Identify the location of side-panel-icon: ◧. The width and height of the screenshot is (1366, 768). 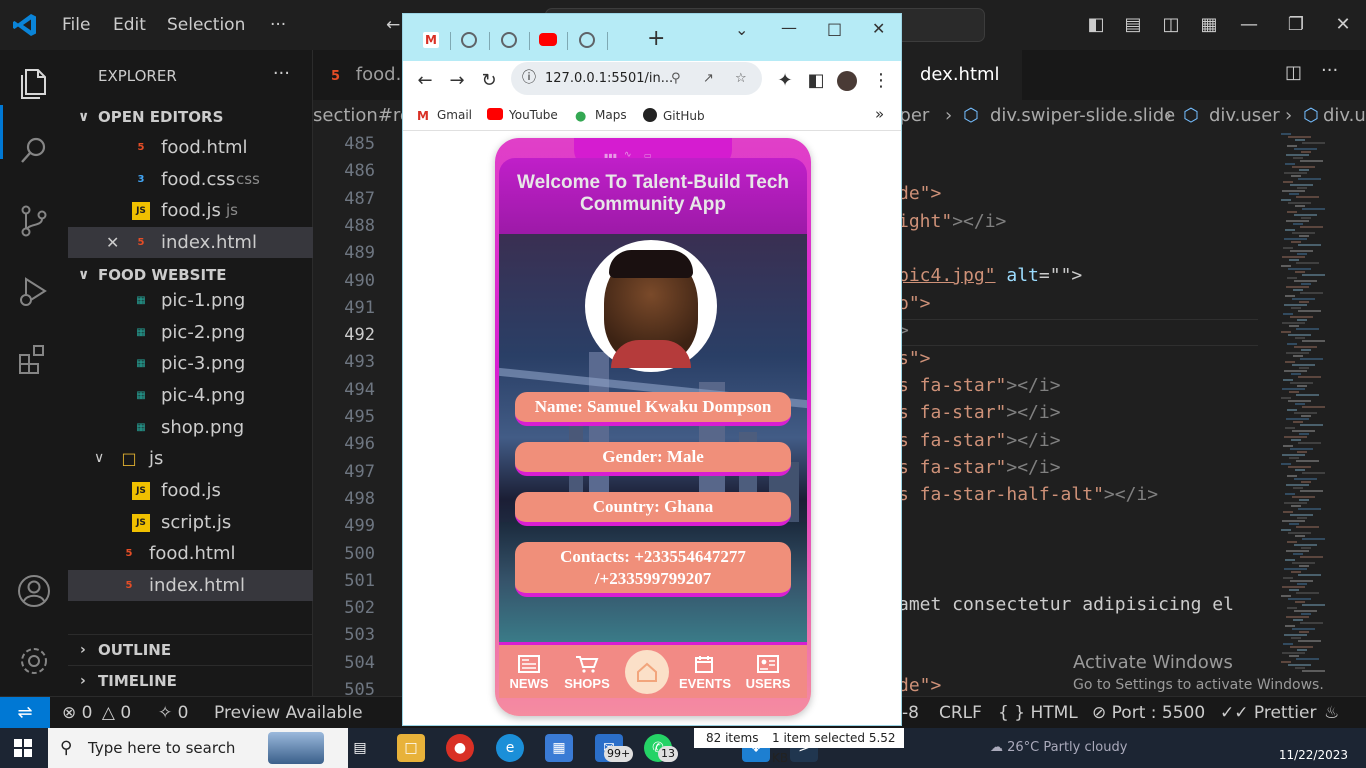
(816, 81).